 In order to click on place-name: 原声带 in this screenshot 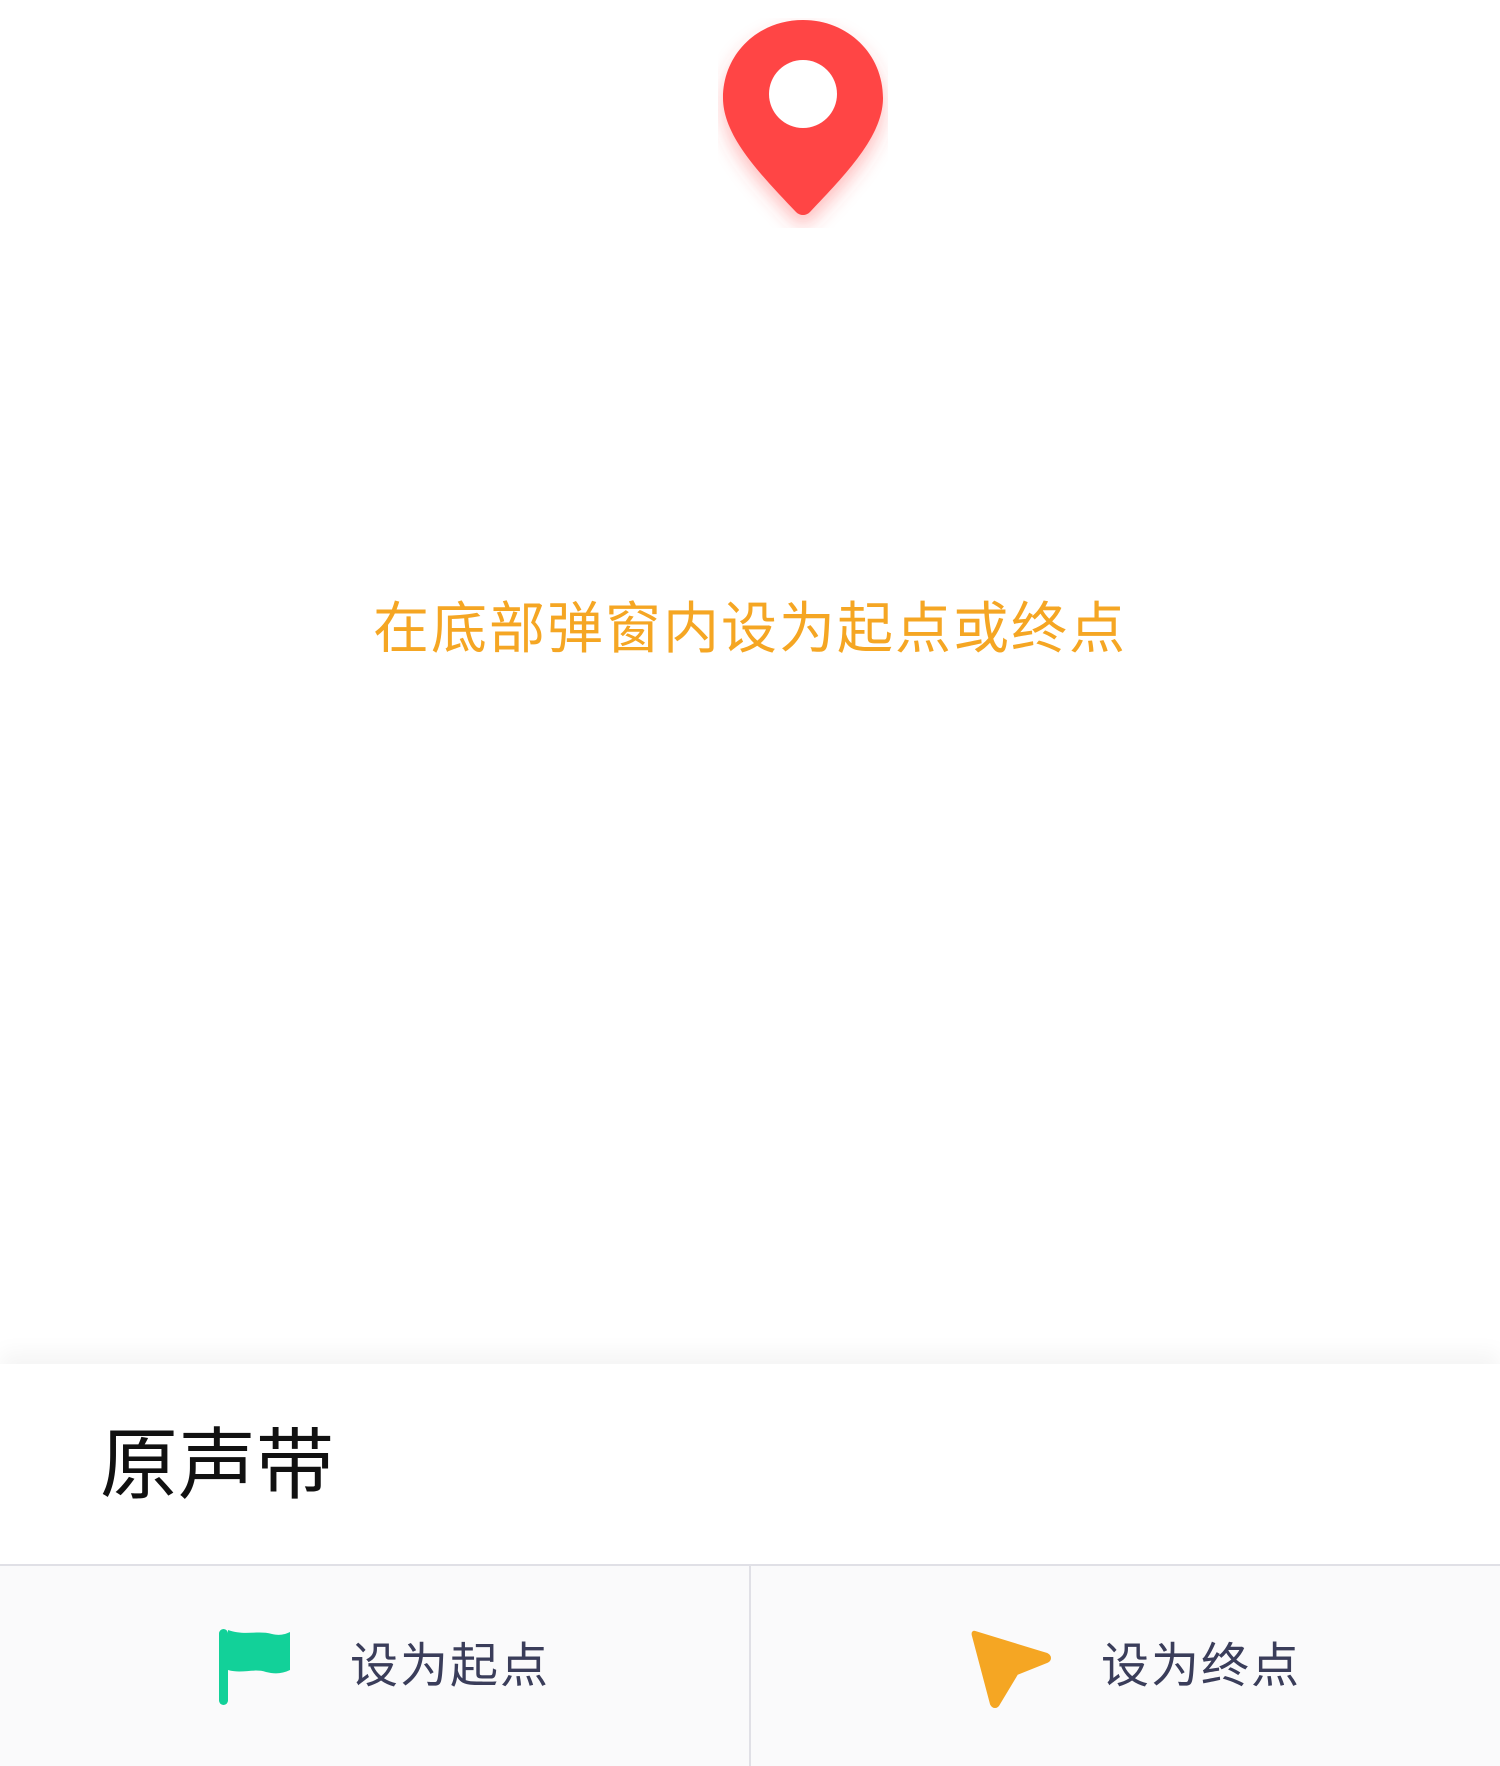, I will do `click(217, 1466)`.